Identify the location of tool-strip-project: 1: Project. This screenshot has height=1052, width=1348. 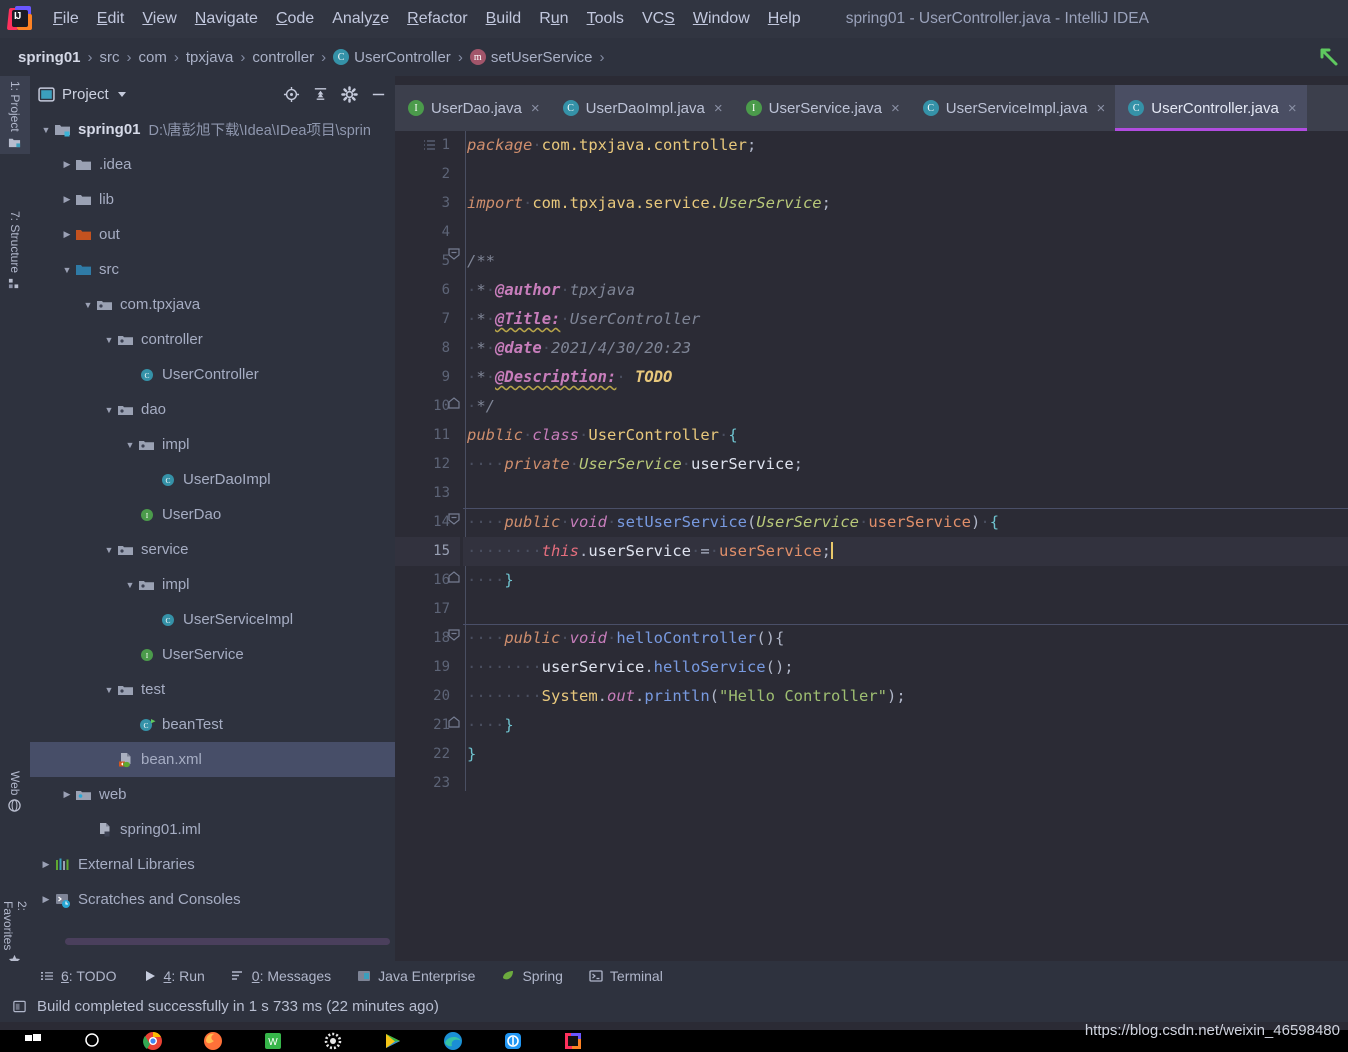
(15, 115).